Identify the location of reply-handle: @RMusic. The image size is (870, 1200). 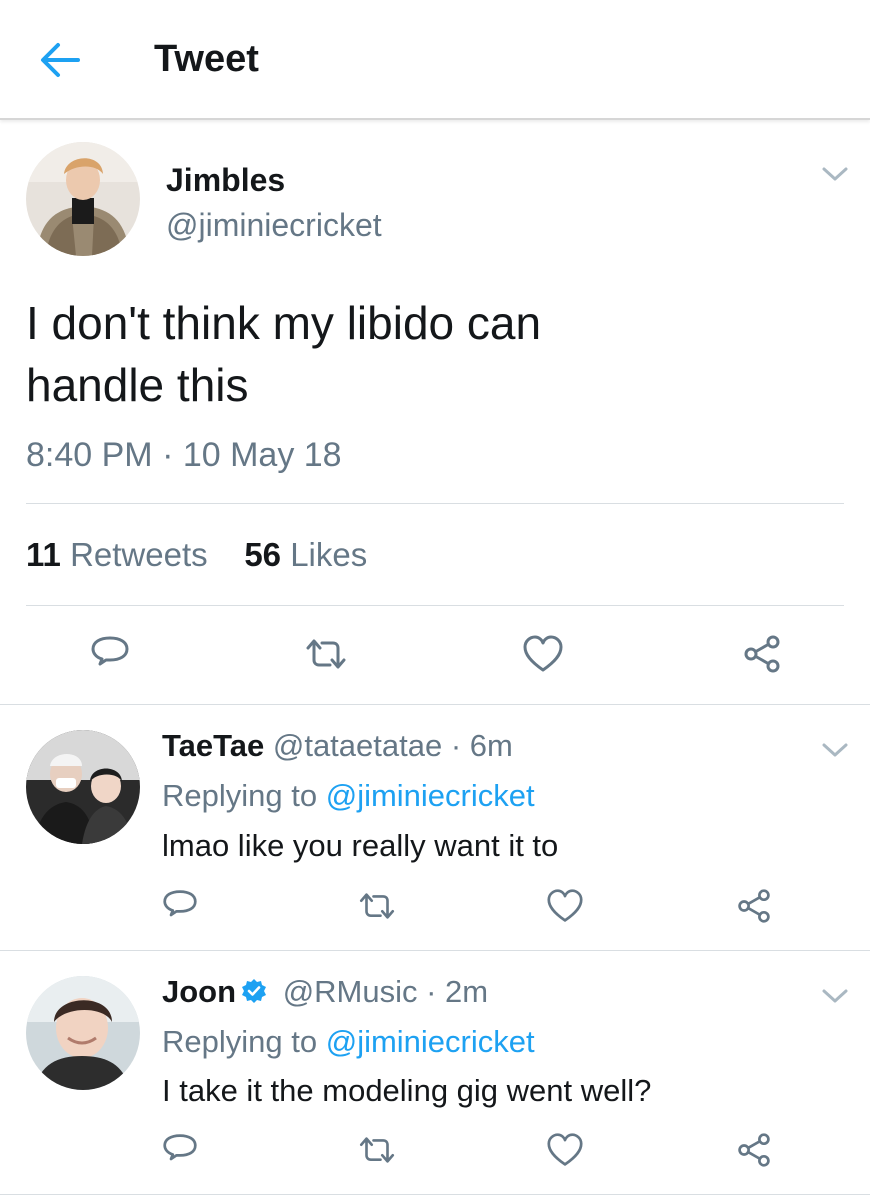
(350, 991).